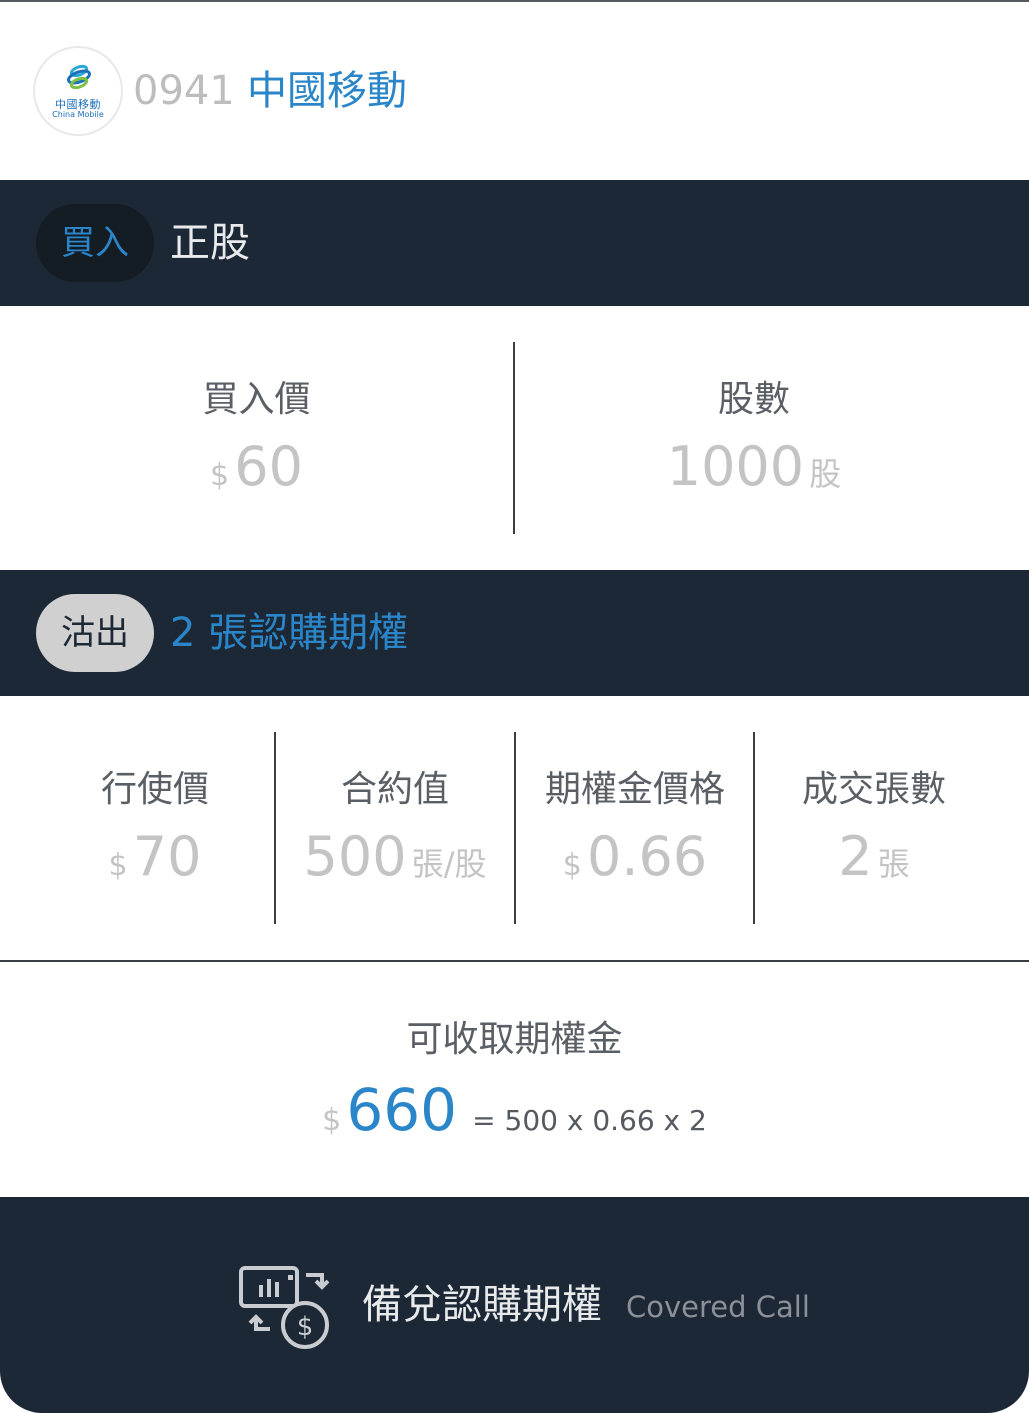 The image size is (1029, 1413). Describe the element at coordinates (268, 466) in the screenshot. I see `buy-price-number: 60` at that location.